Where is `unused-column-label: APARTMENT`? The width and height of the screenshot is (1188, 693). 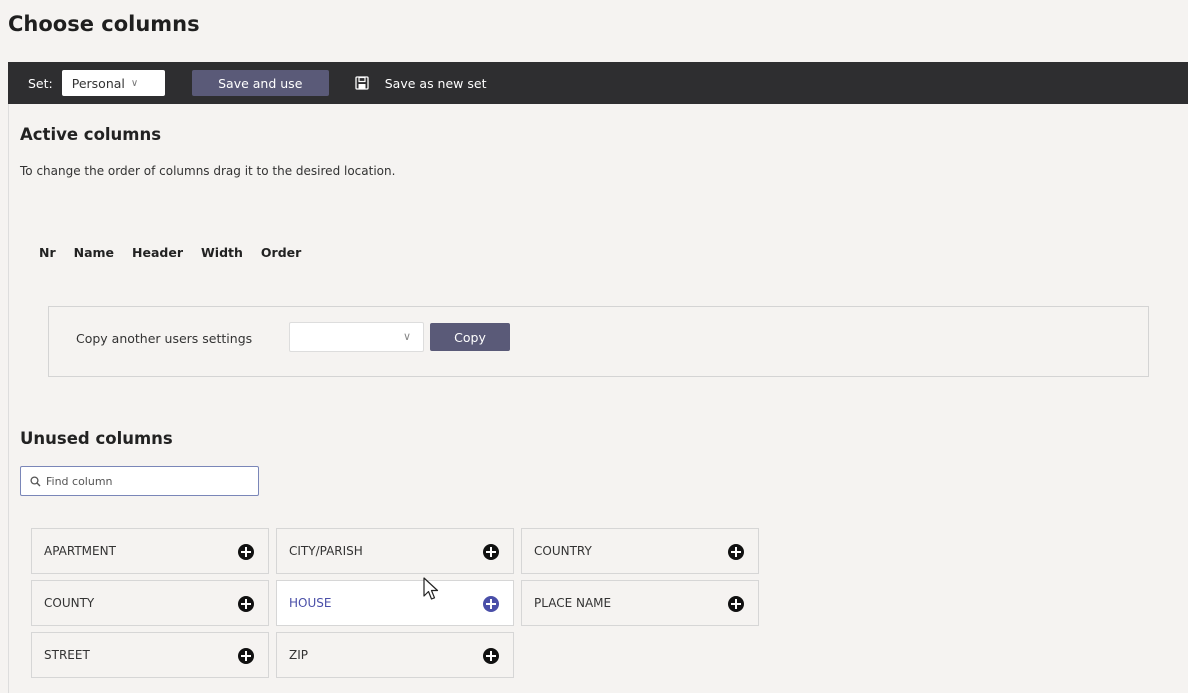
unused-column-label: APARTMENT is located at coordinates (80, 551).